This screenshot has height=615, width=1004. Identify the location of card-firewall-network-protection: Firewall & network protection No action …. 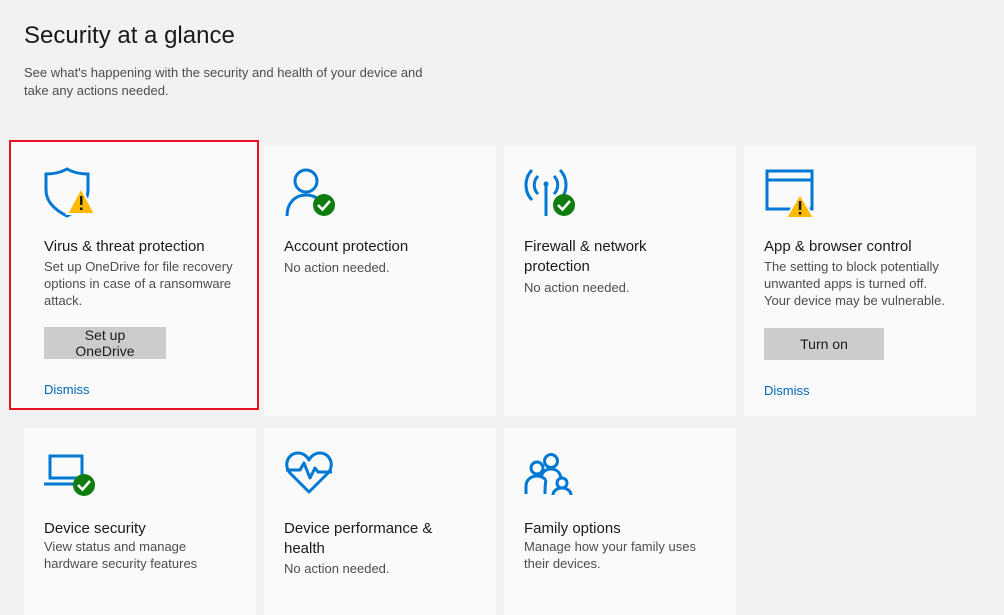
(620, 281).